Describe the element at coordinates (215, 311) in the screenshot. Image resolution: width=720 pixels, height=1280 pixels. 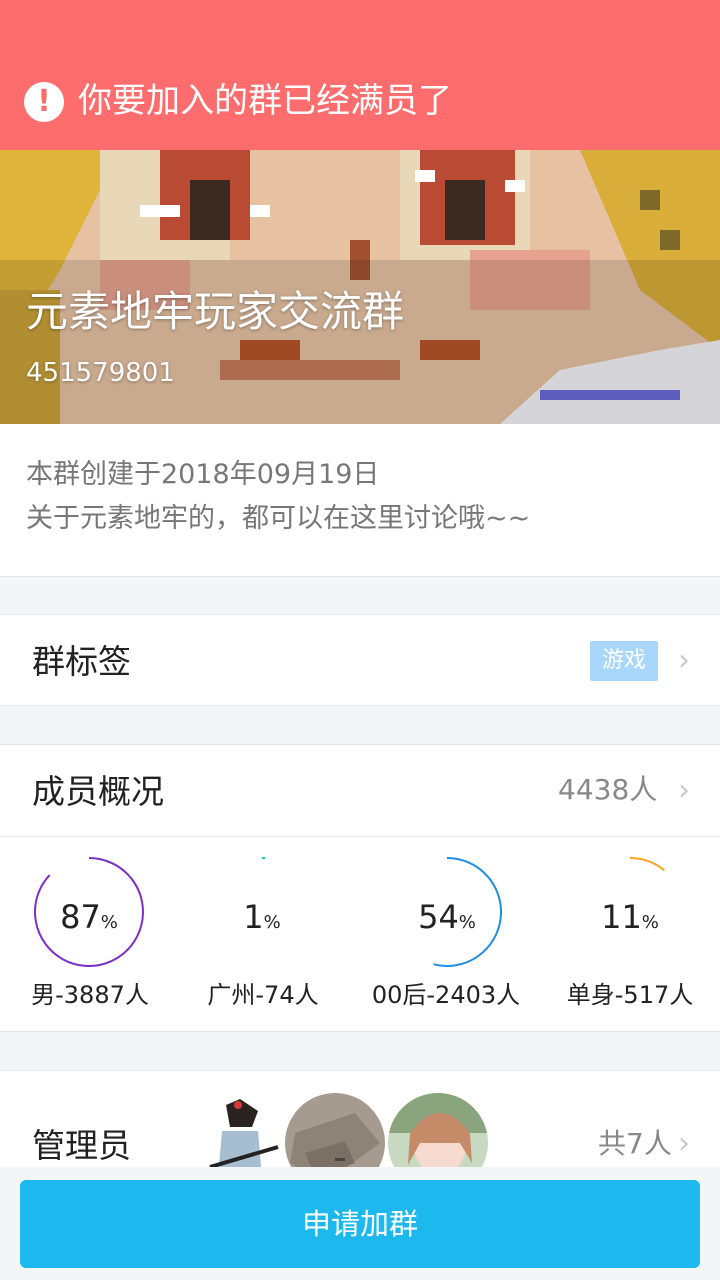
I see `group-name: 元素地牢玩家交流群` at that location.